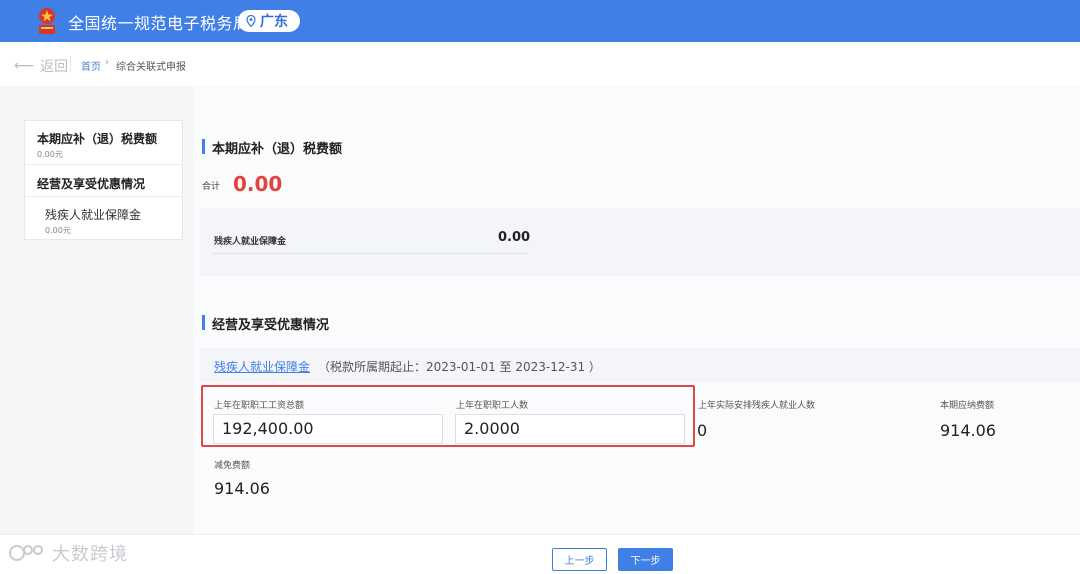  I want to click on reduction-value: 914.06, so click(242, 488).